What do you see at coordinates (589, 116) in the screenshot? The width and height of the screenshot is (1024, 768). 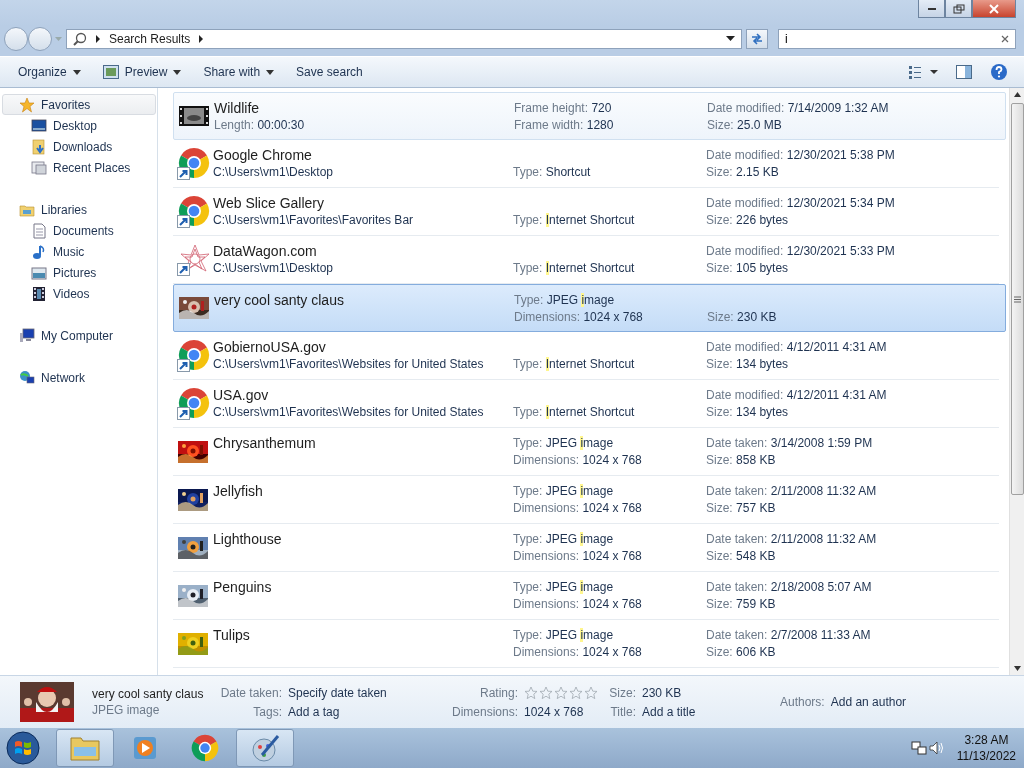 I see `result-row: Wildlife Length: 00:00:30 Frame height: 720 Frame width: 1280 Date modified: 7/14/2009 1:32 AM Size: 25.0 MB` at bounding box center [589, 116].